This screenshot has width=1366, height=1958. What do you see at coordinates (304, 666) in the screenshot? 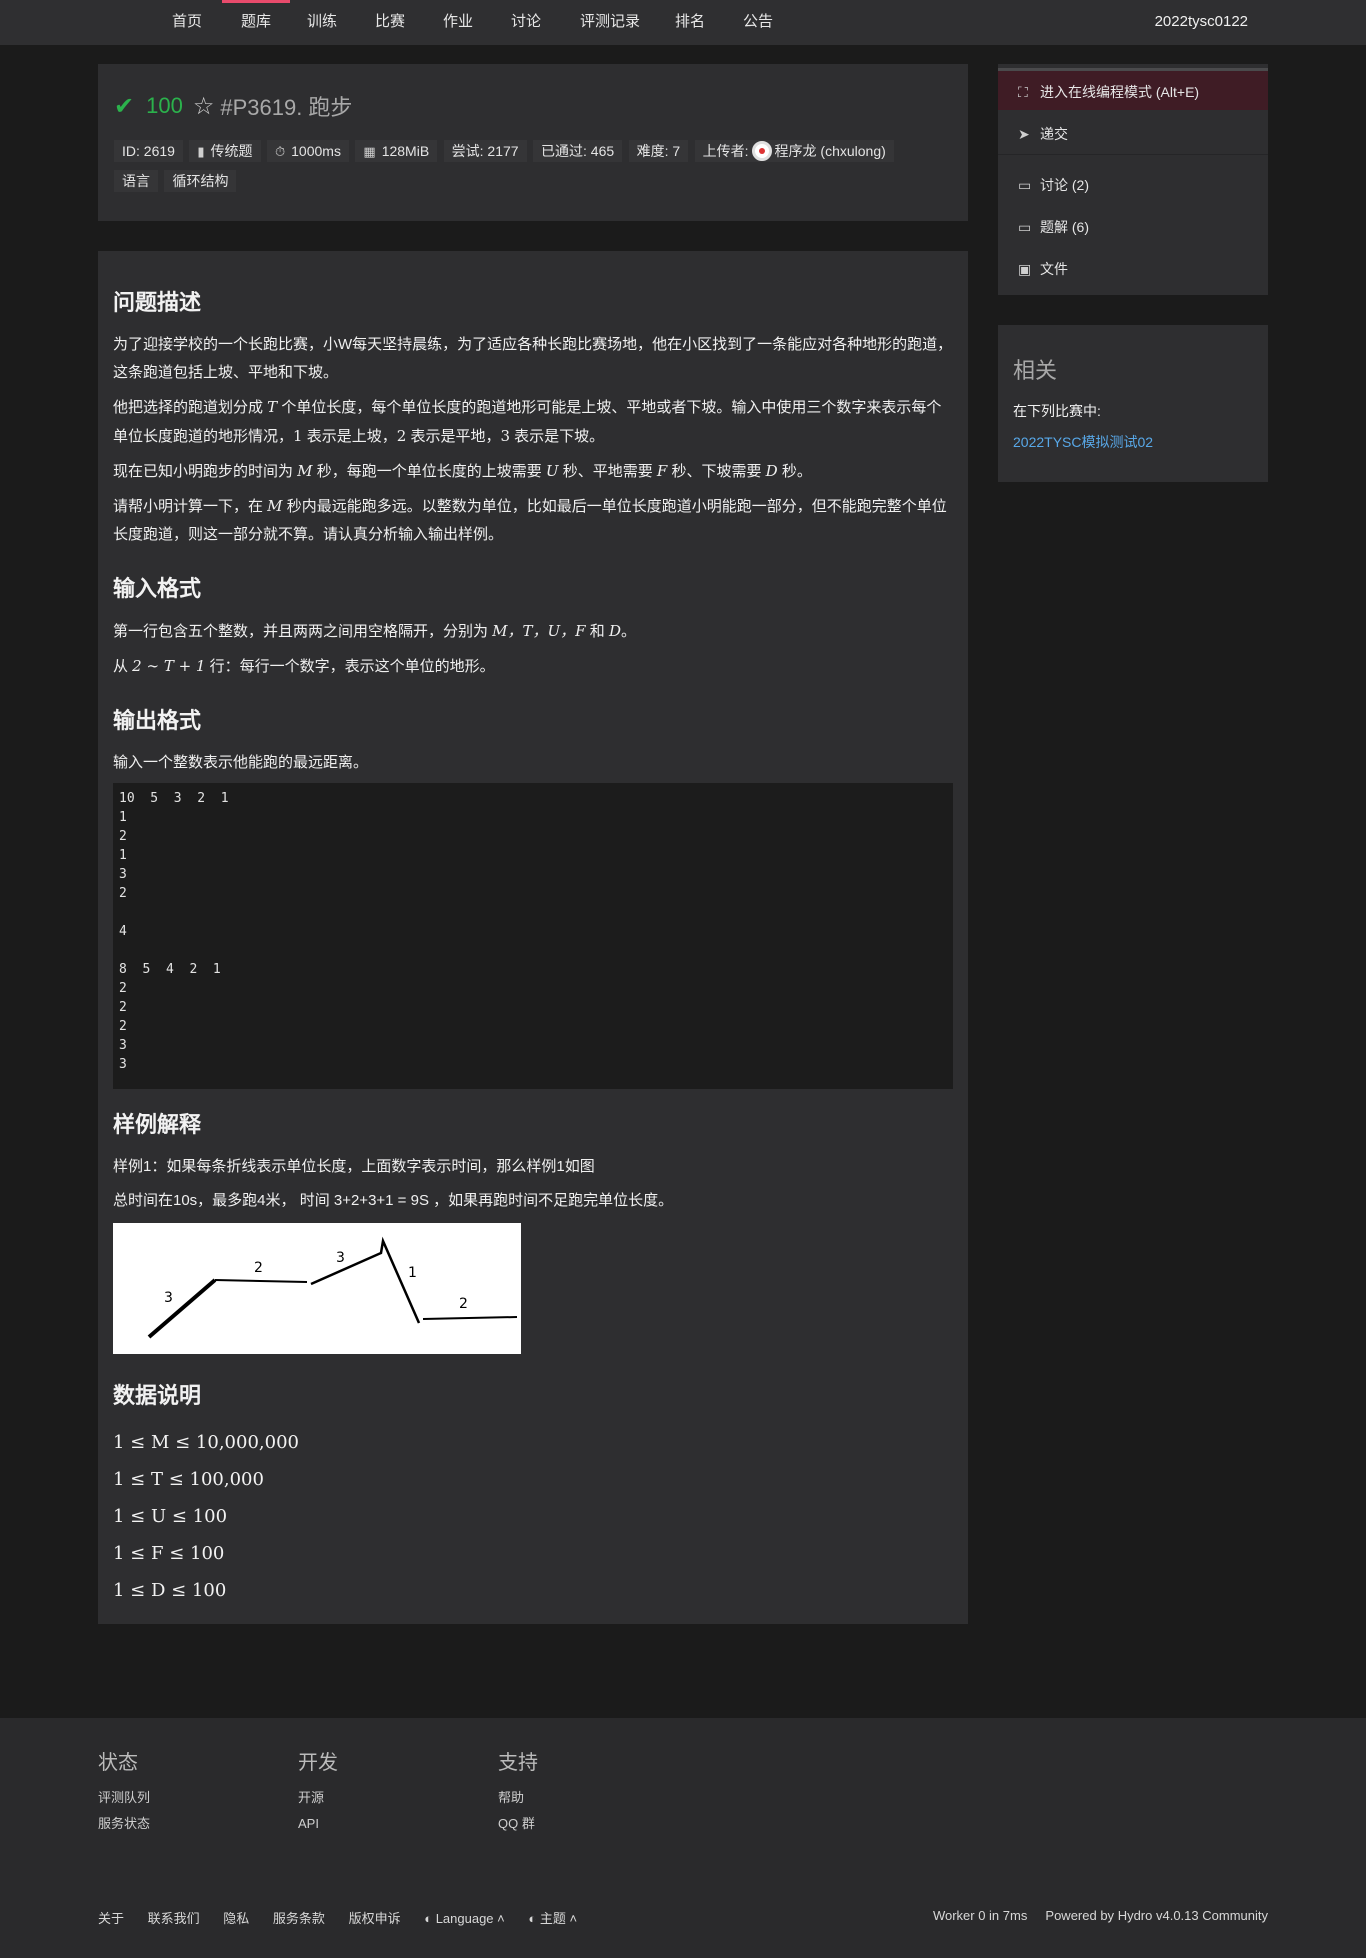
I see `input-paragraph-2: 从 2 ∼ T + 1 行：每行一个数字，表示这个单位的地形。` at bounding box center [304, 666].